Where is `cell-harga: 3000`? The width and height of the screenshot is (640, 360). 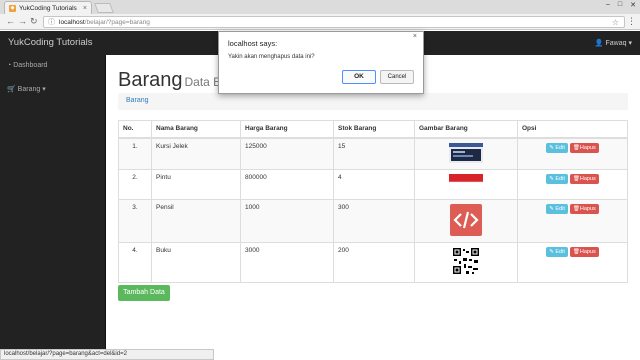 cell-harga: 3000 is located at coordinates (287, 262).